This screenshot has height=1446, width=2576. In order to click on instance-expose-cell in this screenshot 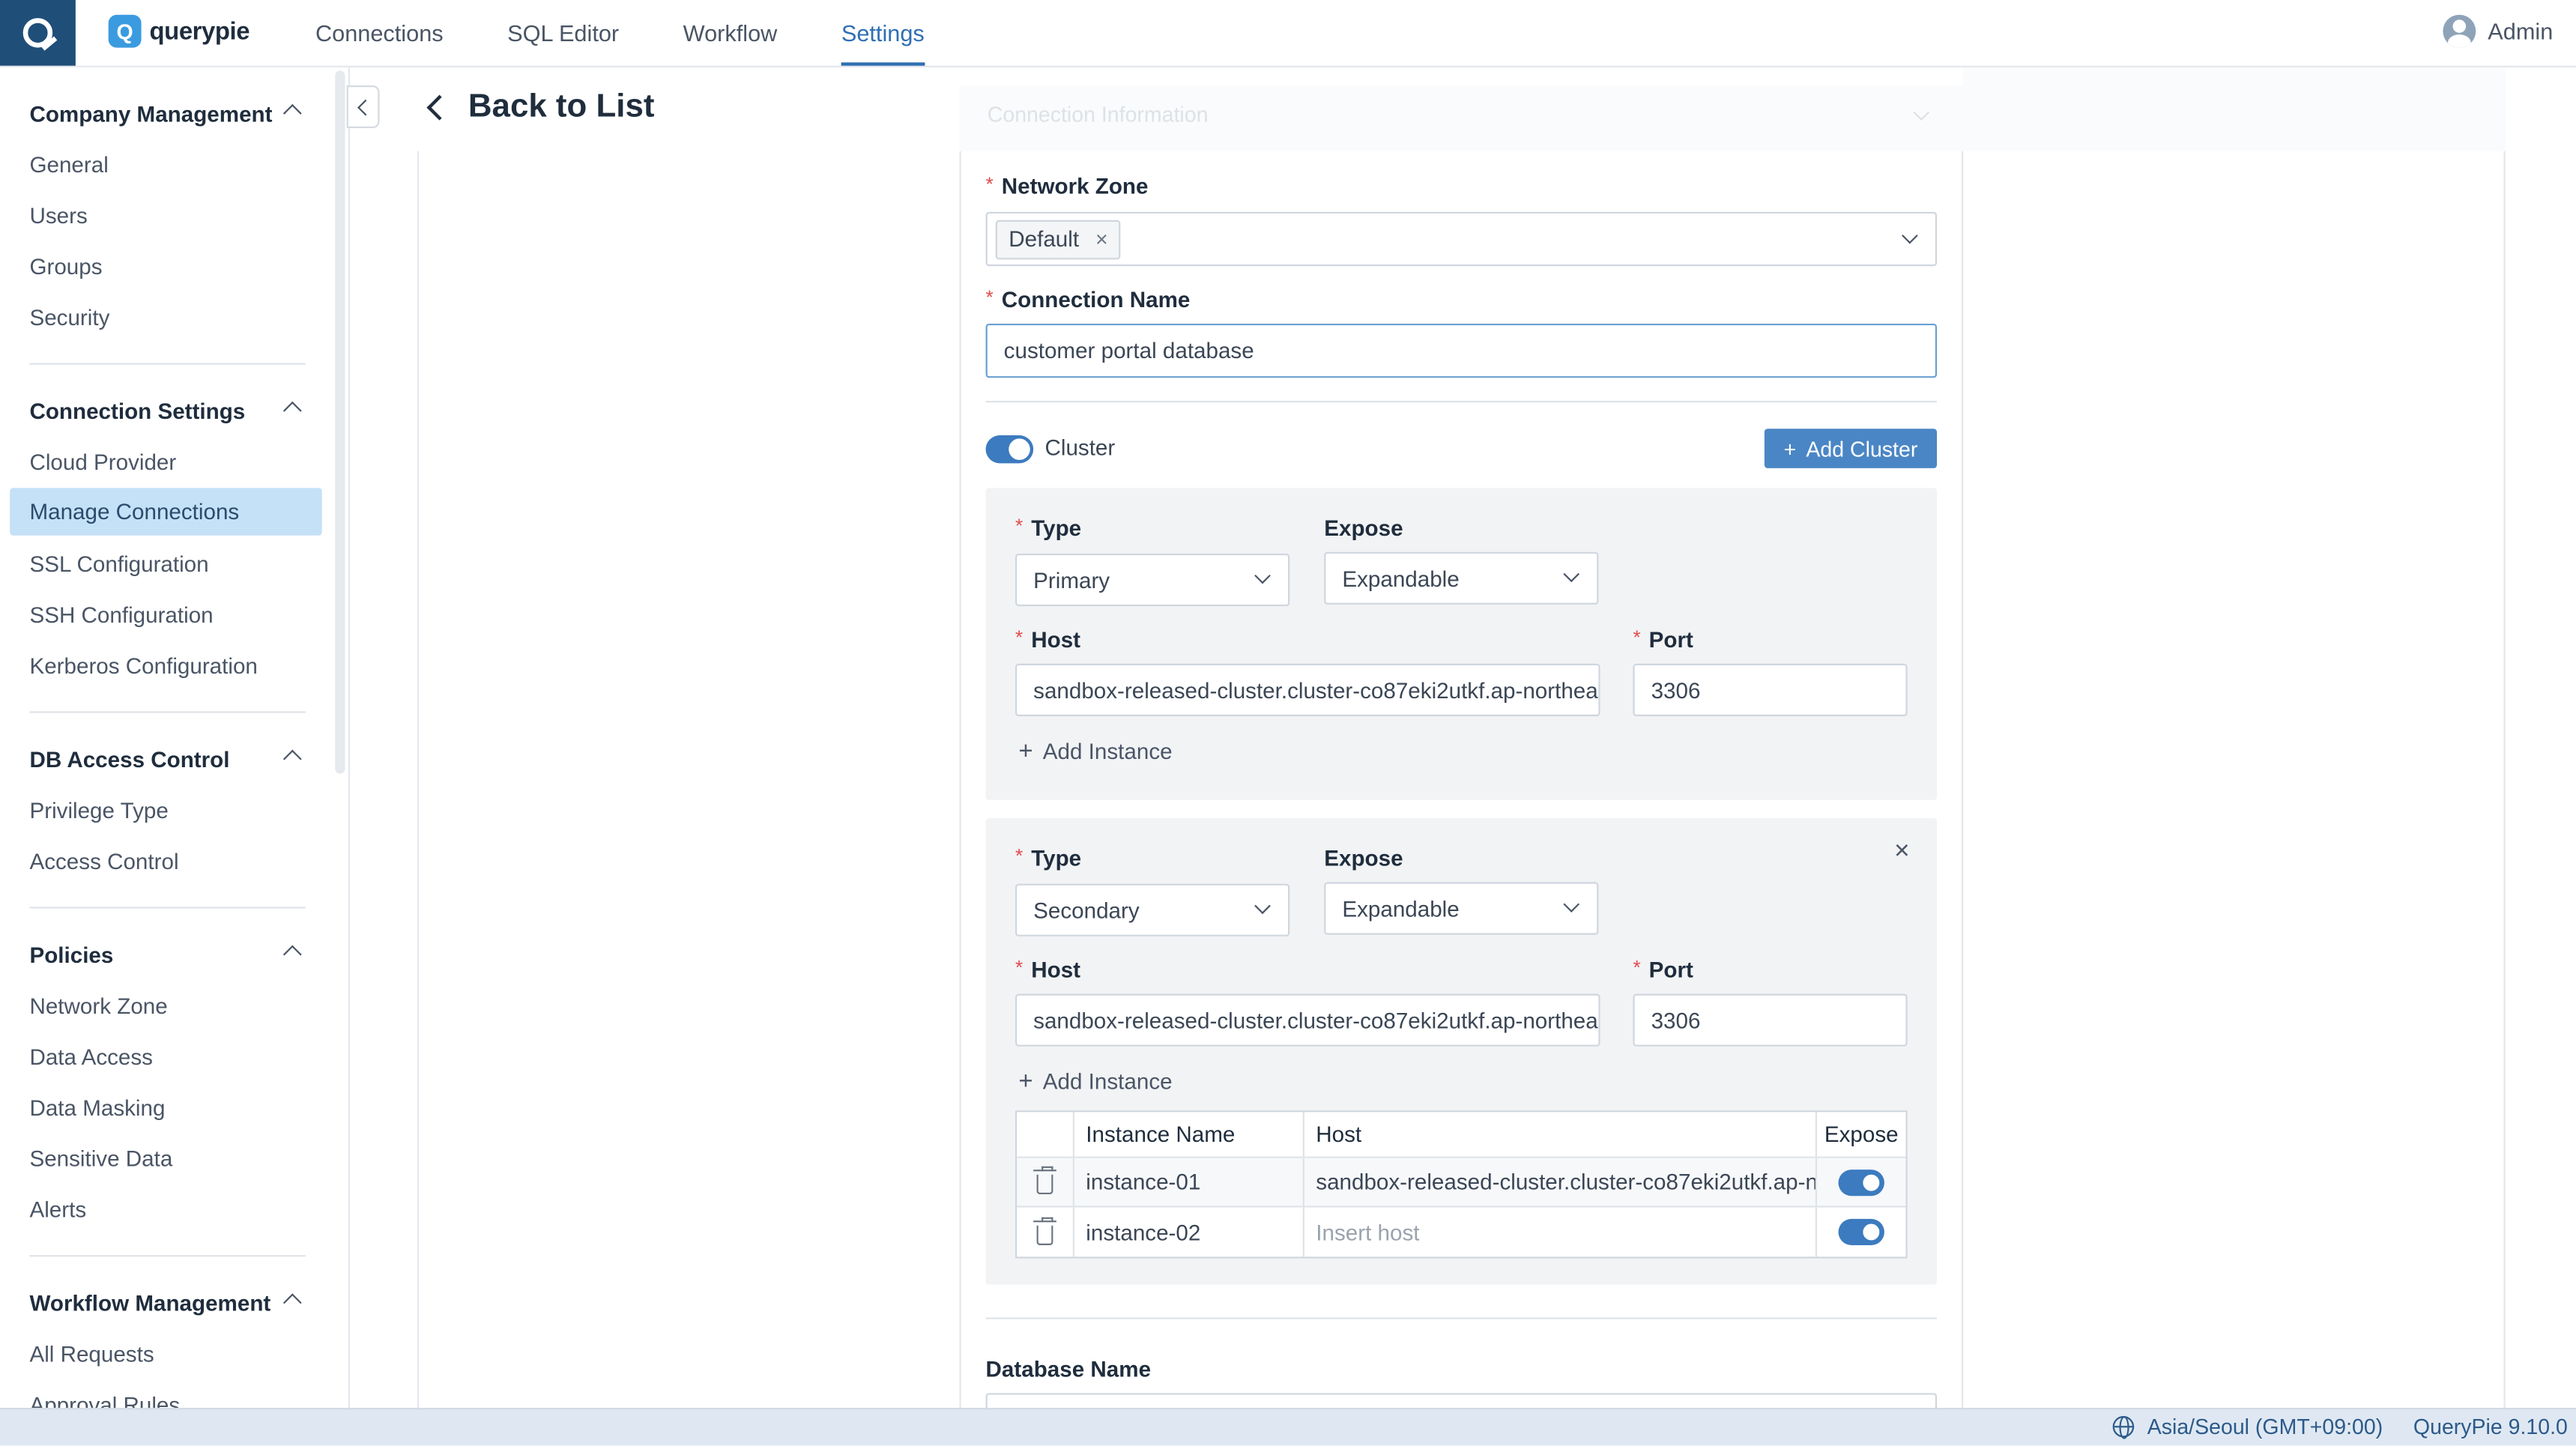, I will do `click(1861, 1182)`.